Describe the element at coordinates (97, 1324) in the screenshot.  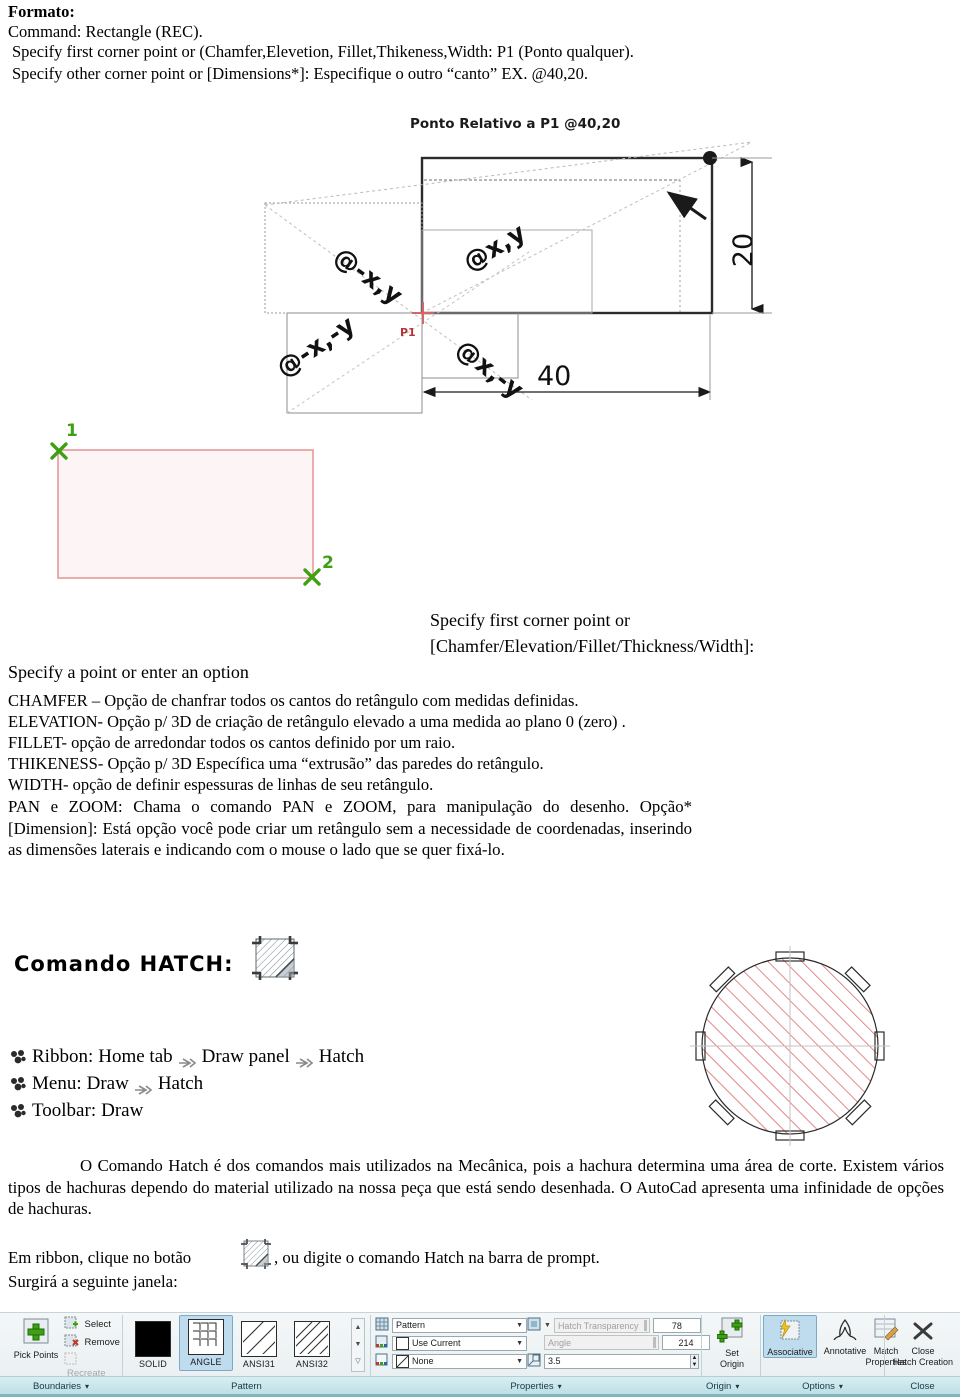
I see `select-label: Select` at that location.